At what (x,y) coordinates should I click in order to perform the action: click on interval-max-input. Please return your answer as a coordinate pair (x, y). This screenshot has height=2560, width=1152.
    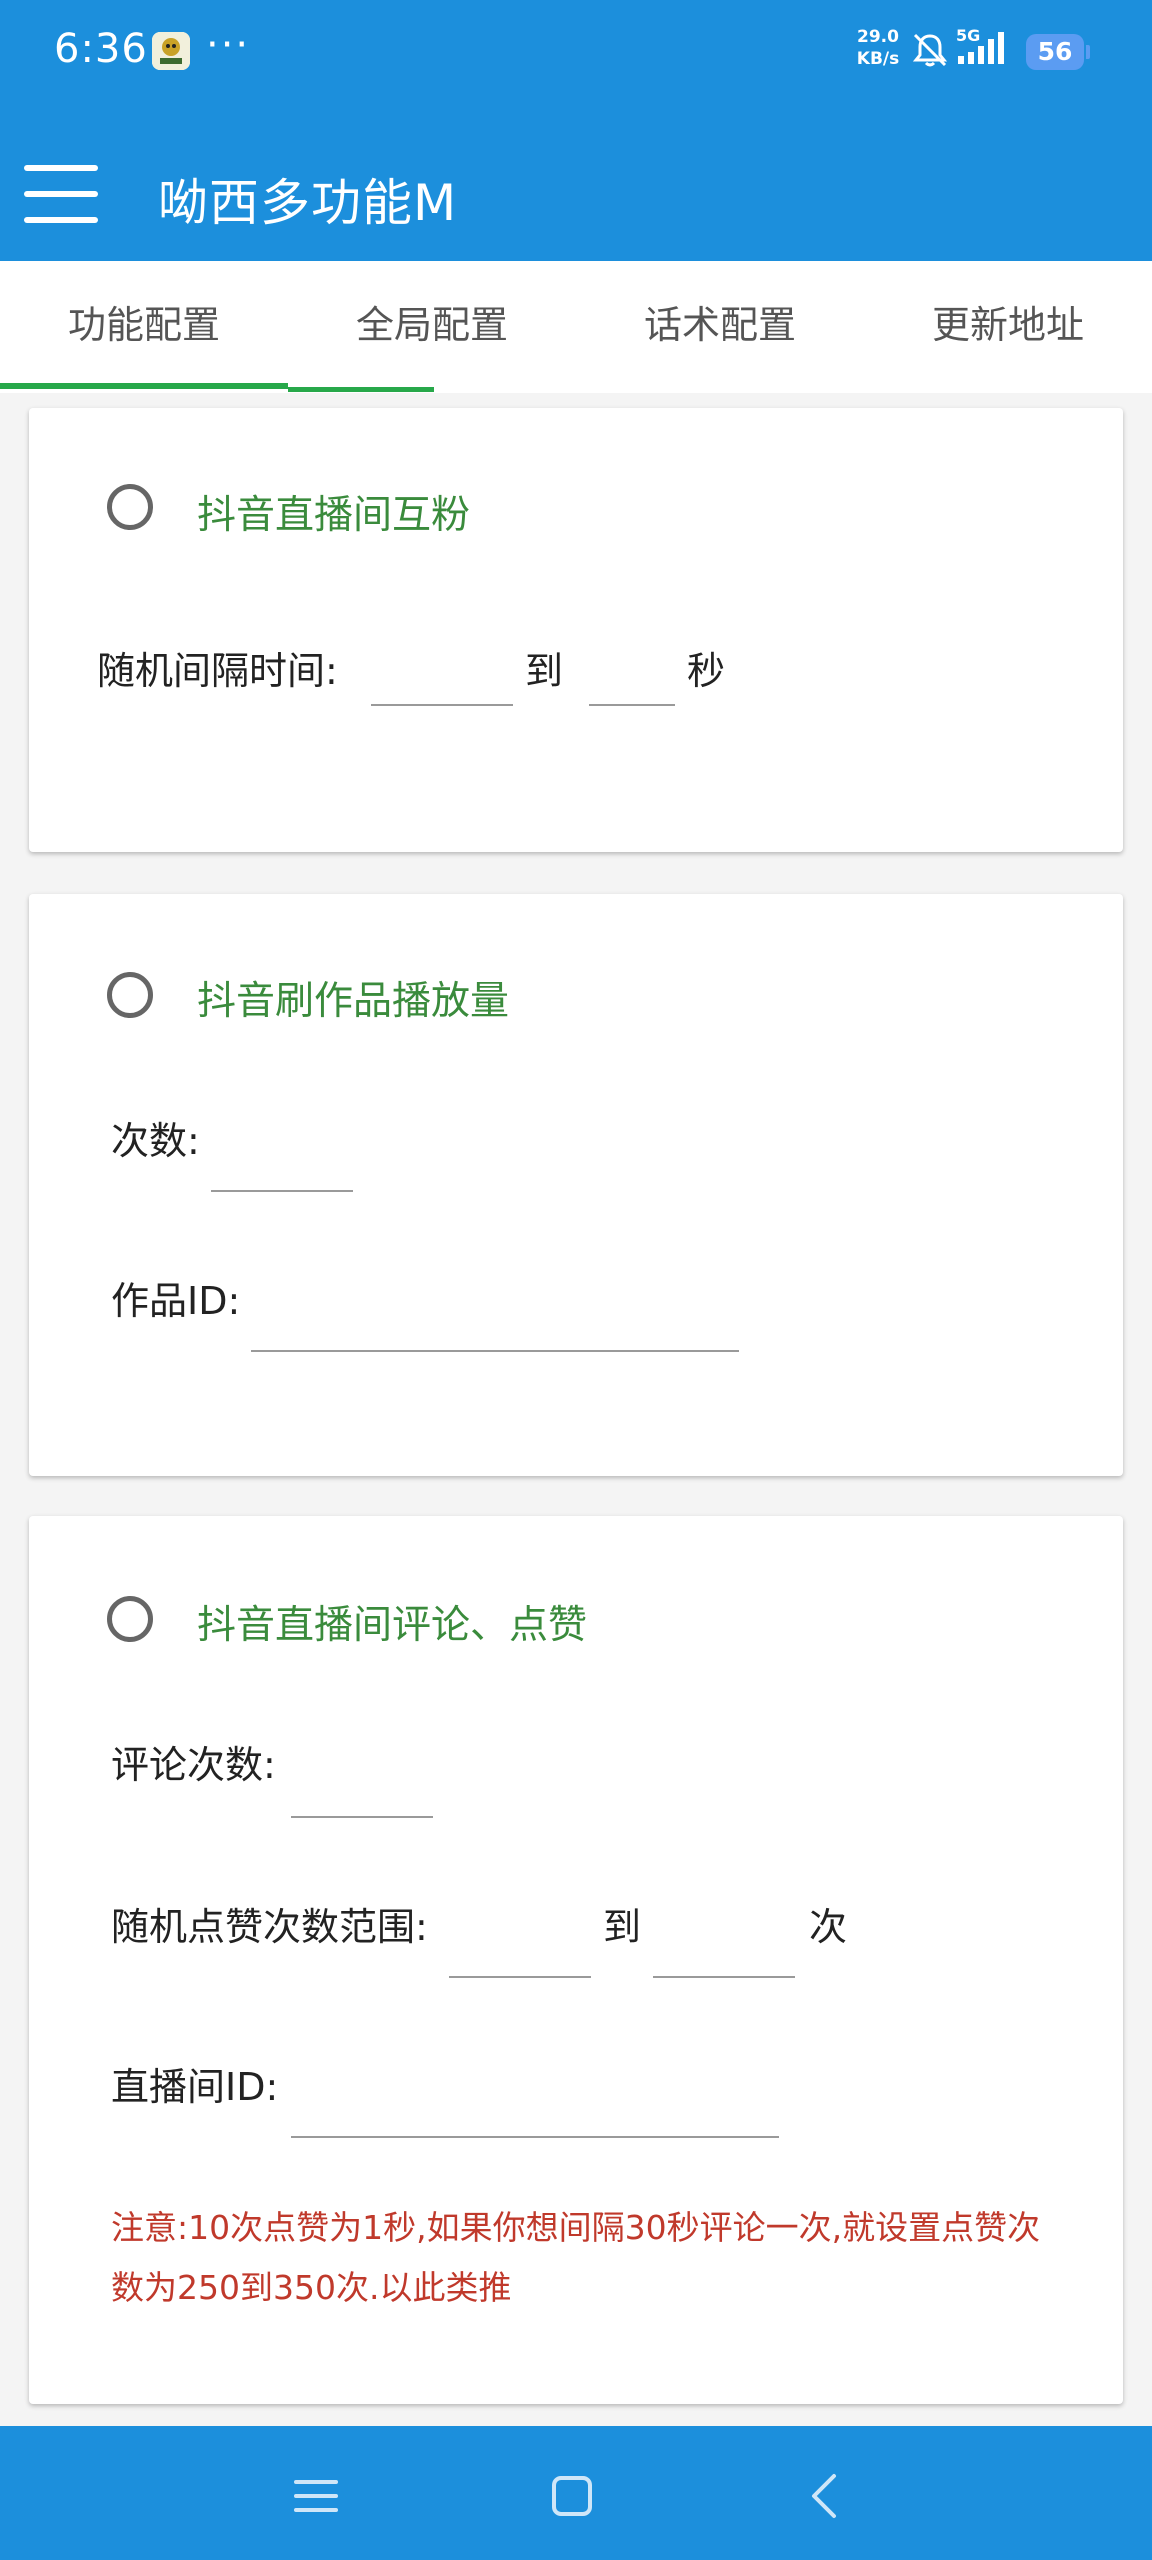
    Looking at the image, I should click on (632, 679).